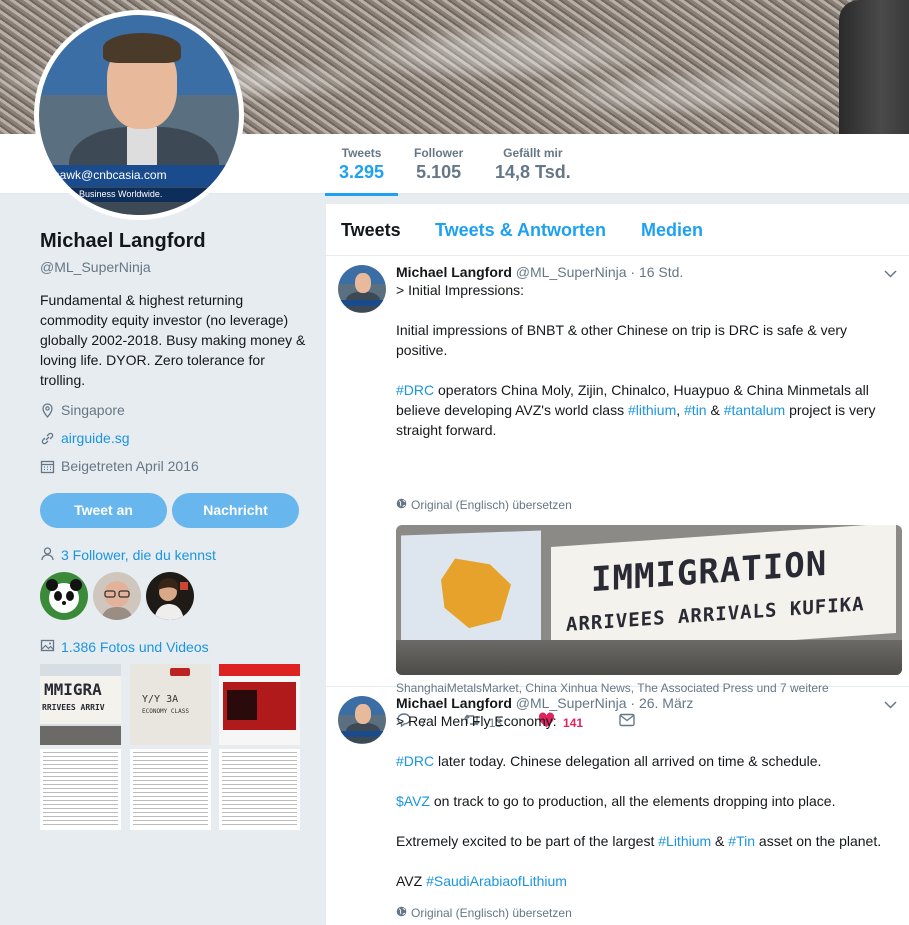  I want to click on tweet-to-button: Tweet an, so click(103, 510).